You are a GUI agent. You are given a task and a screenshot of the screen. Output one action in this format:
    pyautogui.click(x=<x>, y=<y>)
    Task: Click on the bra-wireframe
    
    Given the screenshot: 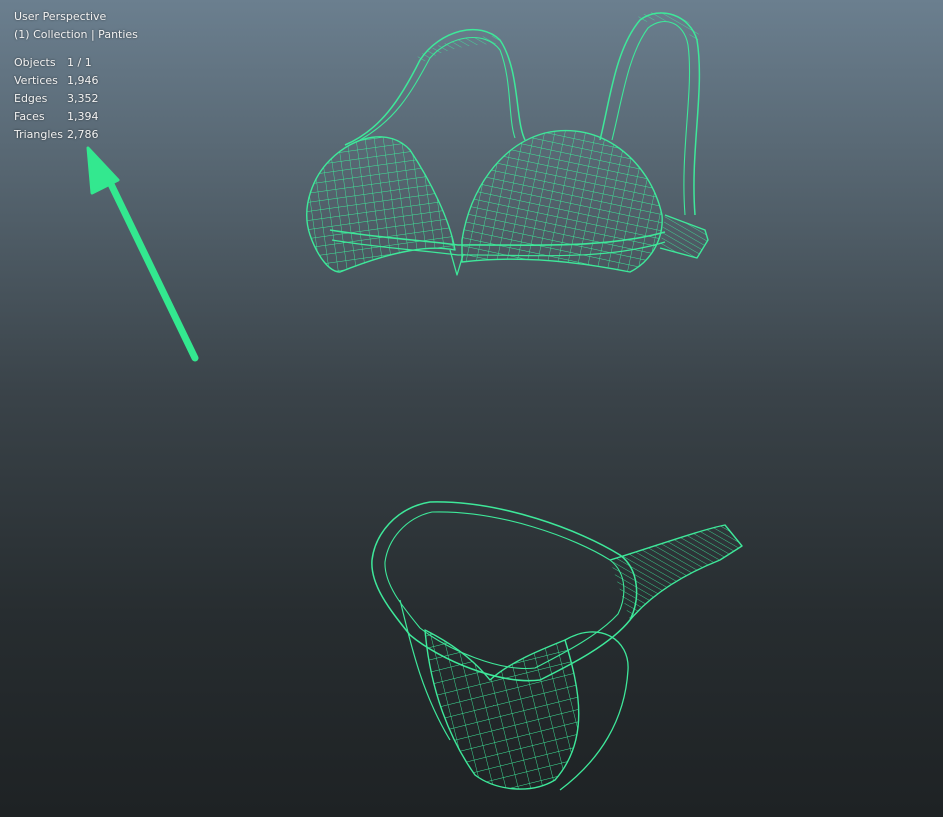 What is the action you would take?
    pyautogui.click(x=507, y=144)
    